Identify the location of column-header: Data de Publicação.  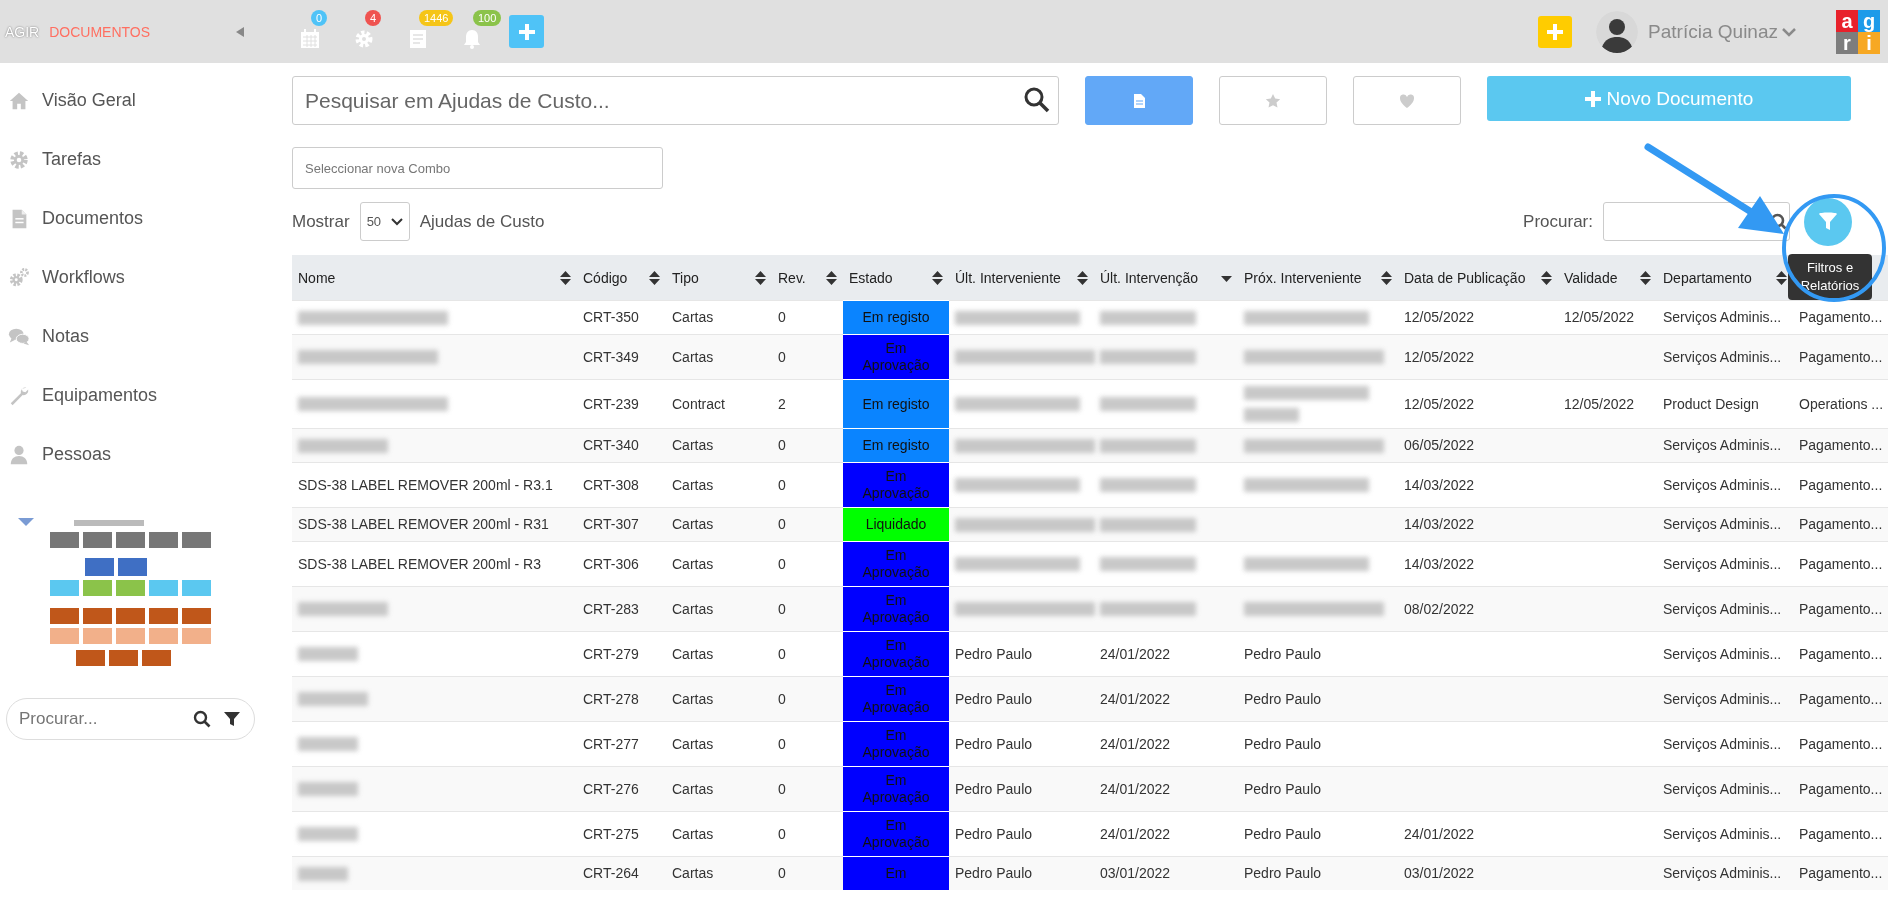
(1478, 278).